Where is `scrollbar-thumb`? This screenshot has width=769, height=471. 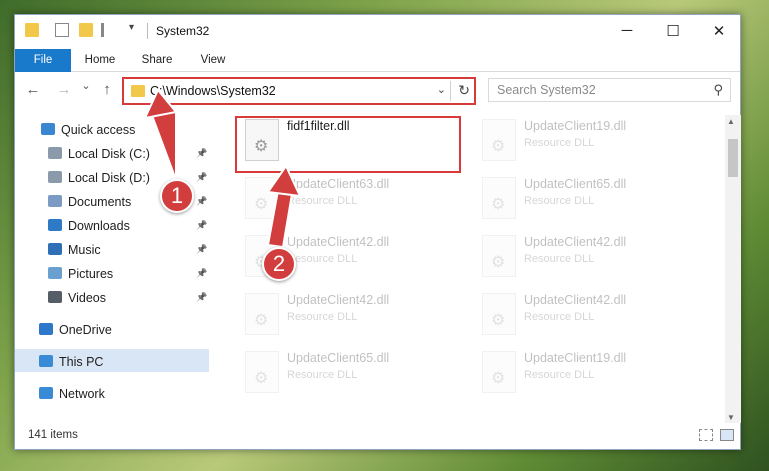
scrollbar-thumb is located at coordinates (733, 158).